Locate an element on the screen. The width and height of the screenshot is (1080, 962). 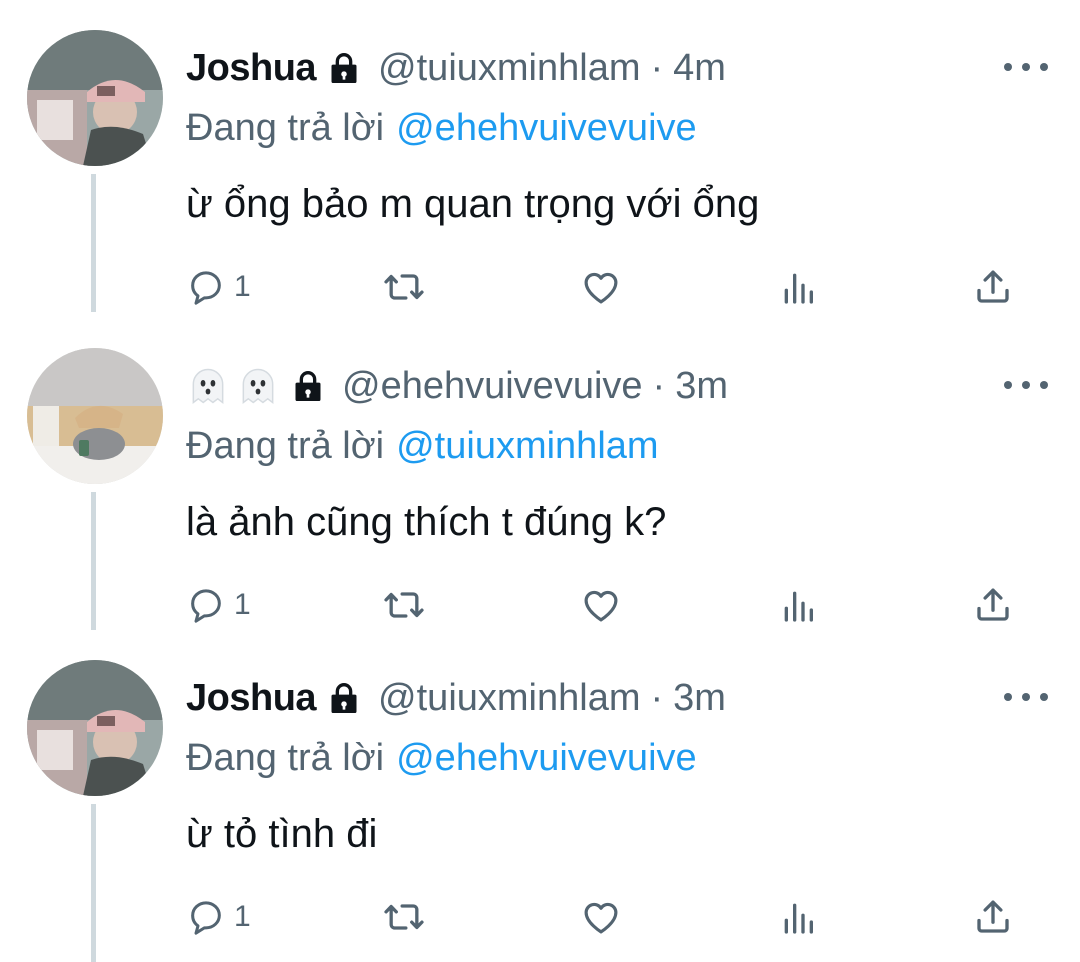
timestamp: 4m is located at coordinates (699, 68).